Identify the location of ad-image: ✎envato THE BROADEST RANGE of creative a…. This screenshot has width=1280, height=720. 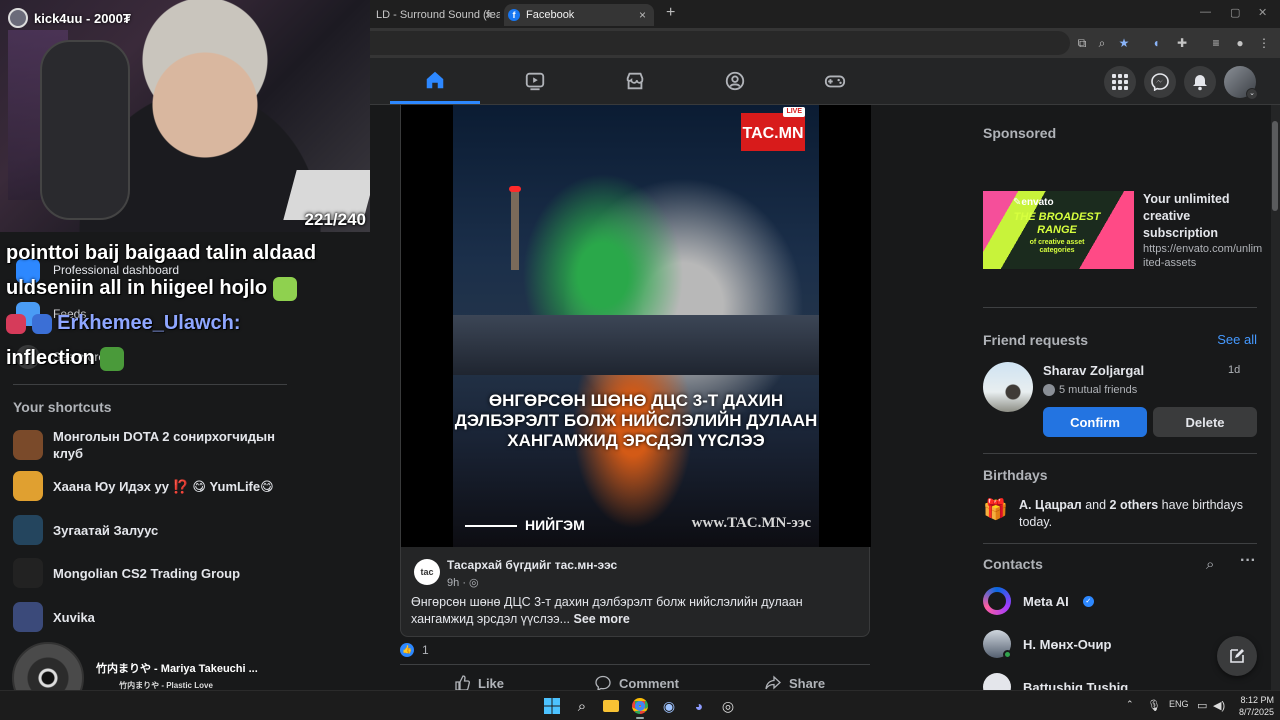
(1058, 230).